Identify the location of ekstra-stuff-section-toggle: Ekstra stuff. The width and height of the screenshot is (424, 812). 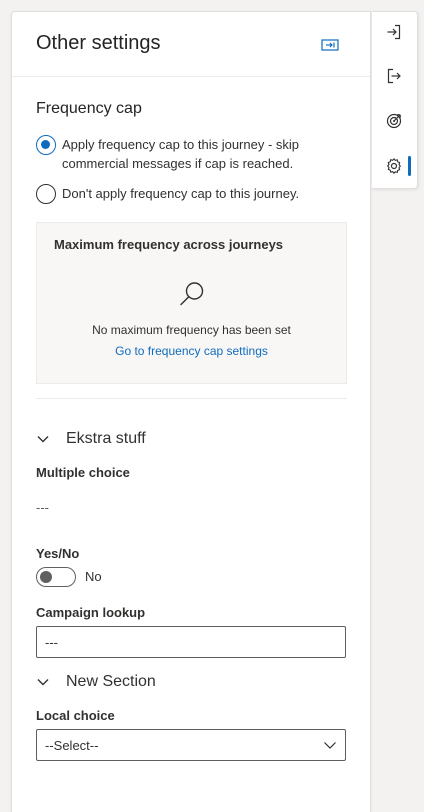
(91, 439).